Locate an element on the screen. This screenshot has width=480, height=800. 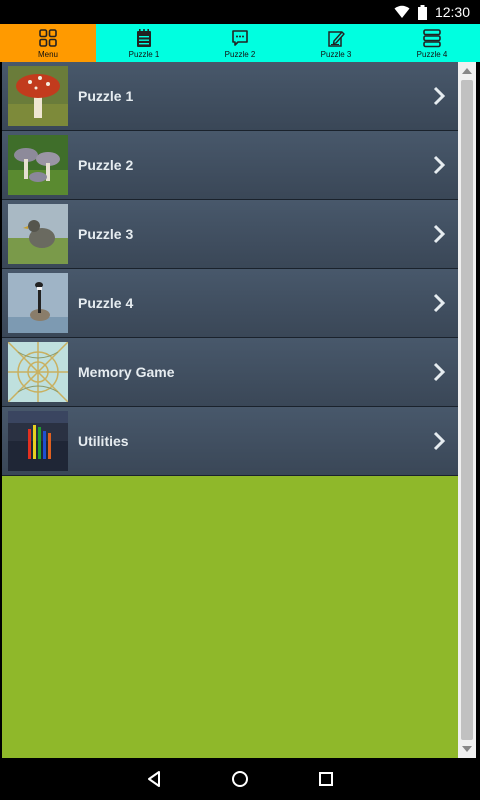
goose-thumbnail is located at coordinates (38, 303).